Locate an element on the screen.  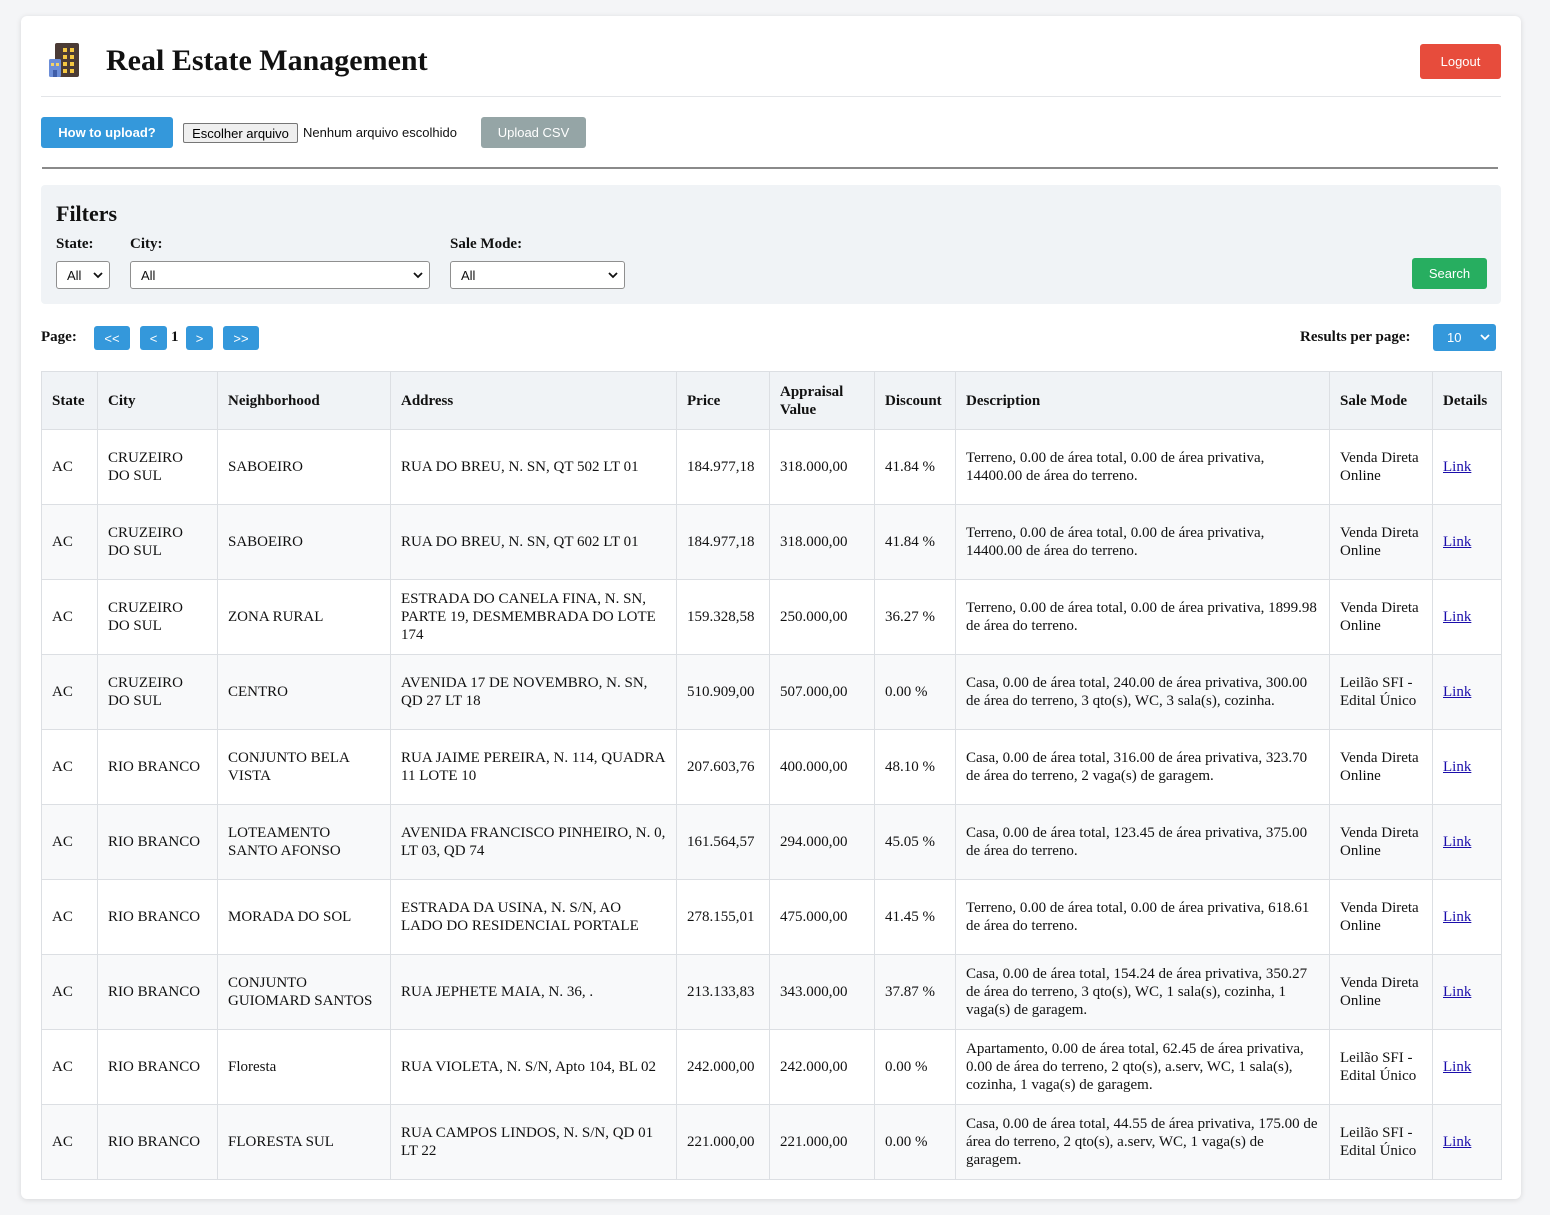
cell-address: RUA JEPHETE MAIA, N. 36, . is located at coordinates (533, 992).